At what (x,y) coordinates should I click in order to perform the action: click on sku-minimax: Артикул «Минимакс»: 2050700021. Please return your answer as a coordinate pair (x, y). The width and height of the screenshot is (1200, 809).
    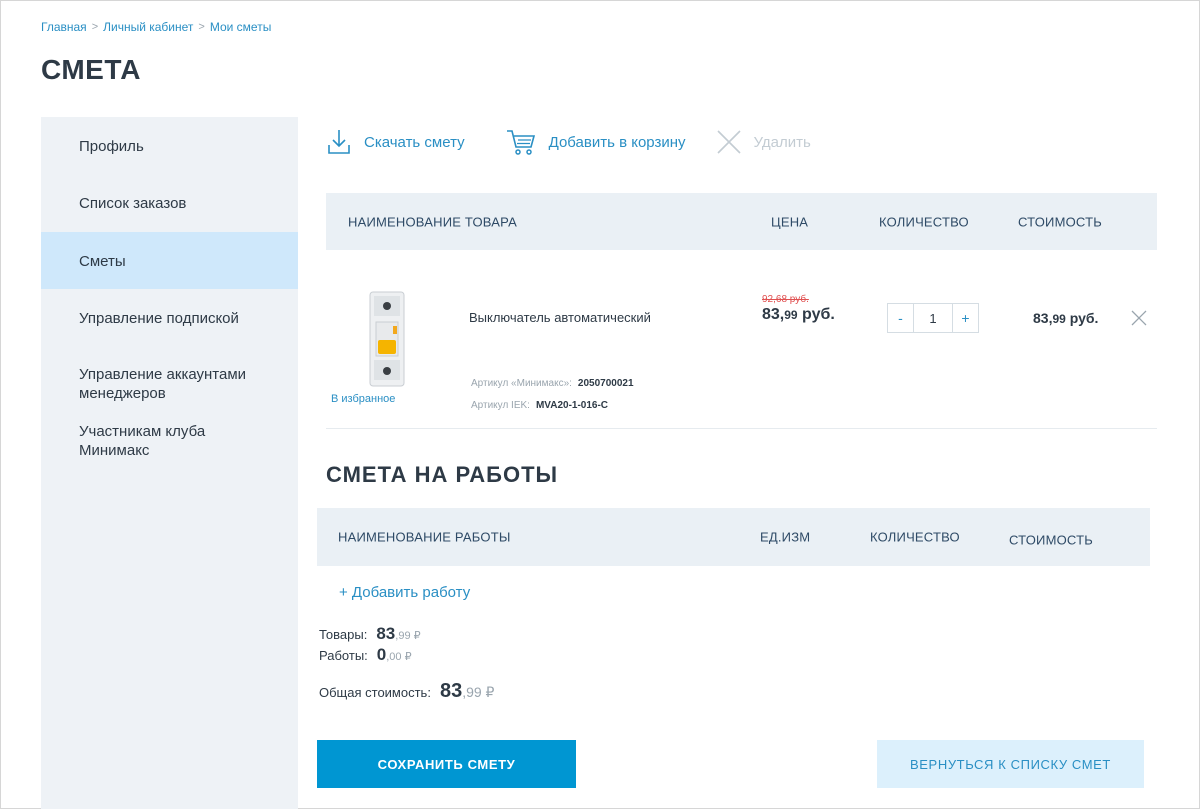
    Looking at the image, I should click on (552, 383).